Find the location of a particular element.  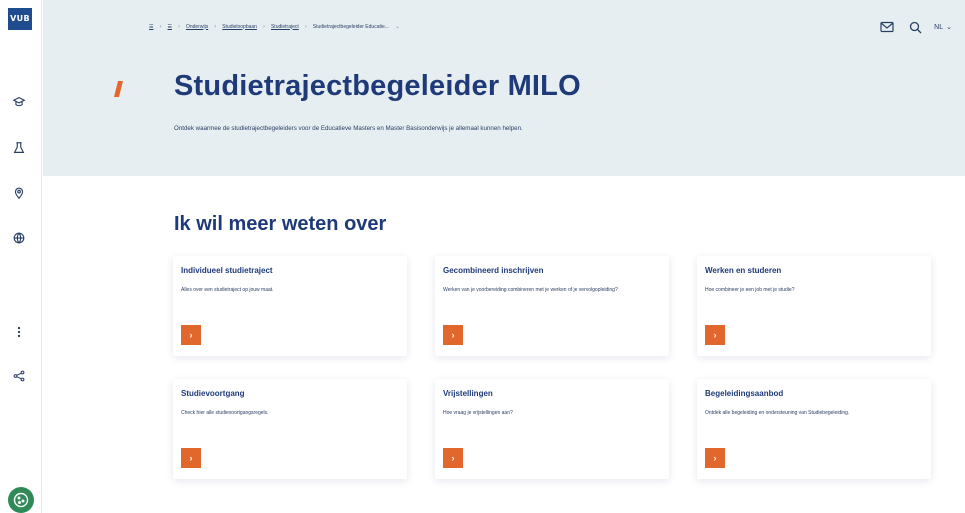

card-title: Individueel studietraject is located at coordinates (227, 270).